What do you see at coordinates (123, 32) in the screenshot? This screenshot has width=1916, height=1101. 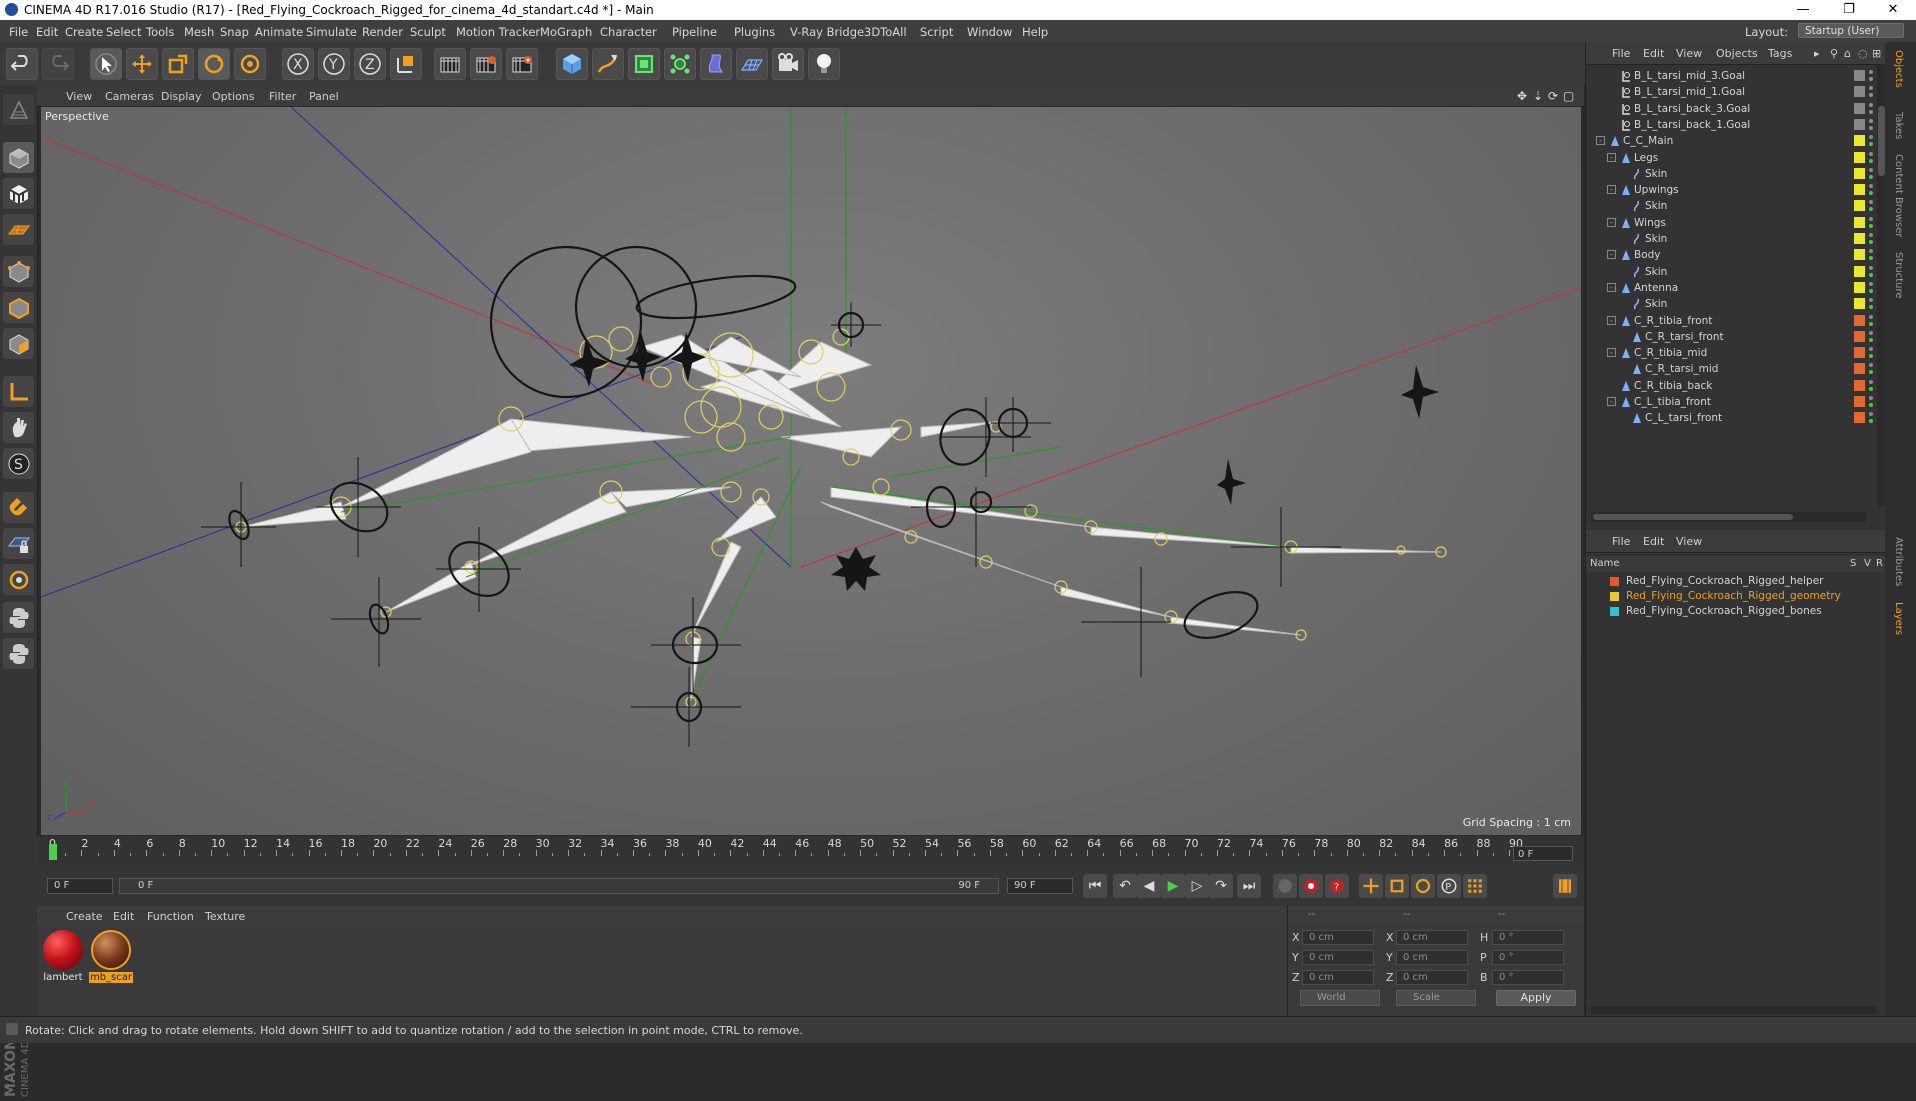 I see `menu-select: Select` at bounding box center [123, 32].